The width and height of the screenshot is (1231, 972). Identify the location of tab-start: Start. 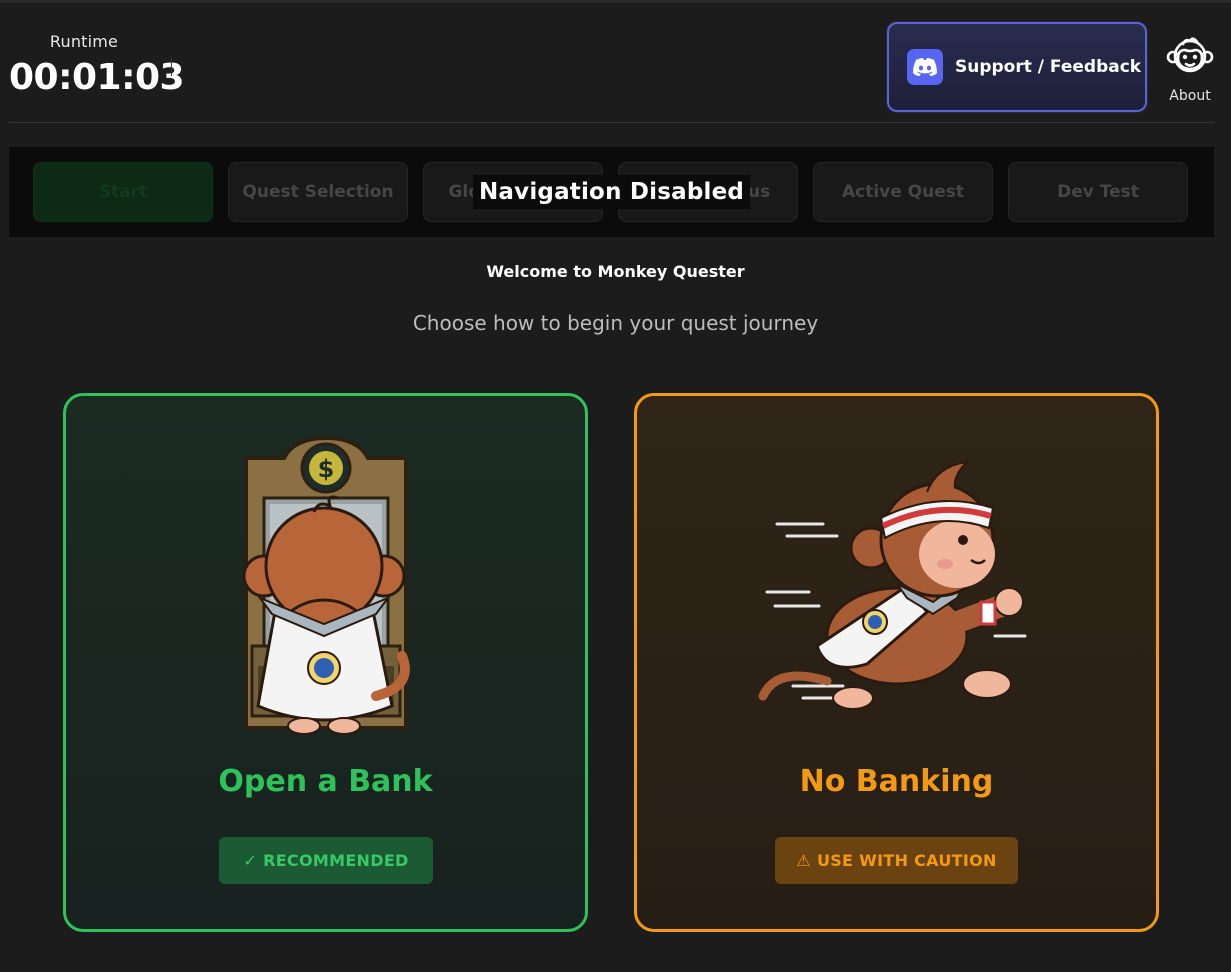
(123, 192).